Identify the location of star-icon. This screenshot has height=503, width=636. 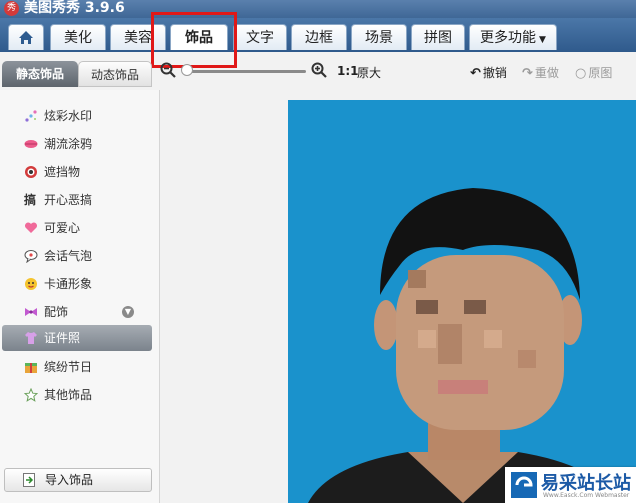
(31, 395).